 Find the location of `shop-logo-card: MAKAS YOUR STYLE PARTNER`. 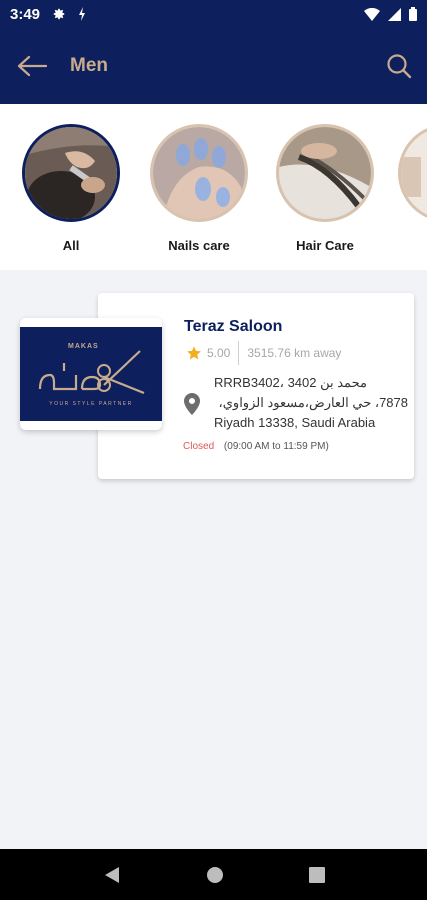

shop-logo-card: MAKAS YOUR STYLE PARTNER is located at coordinates (91, 374).